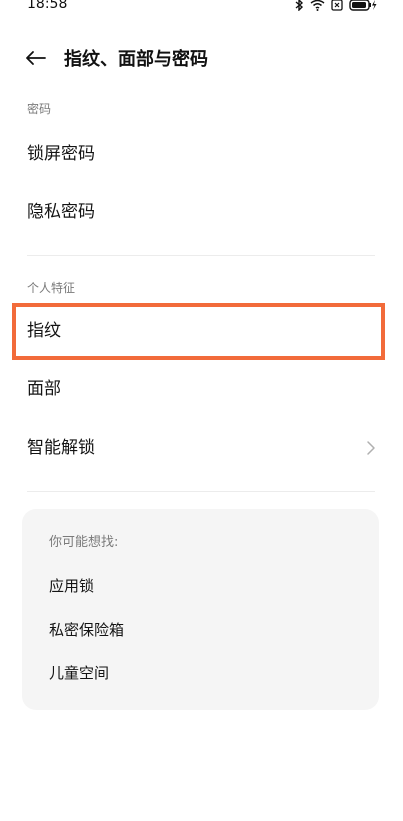 Image resolution: width=403 pixels, height=821 pixels. I want to click on back-button, so click(36, 60).